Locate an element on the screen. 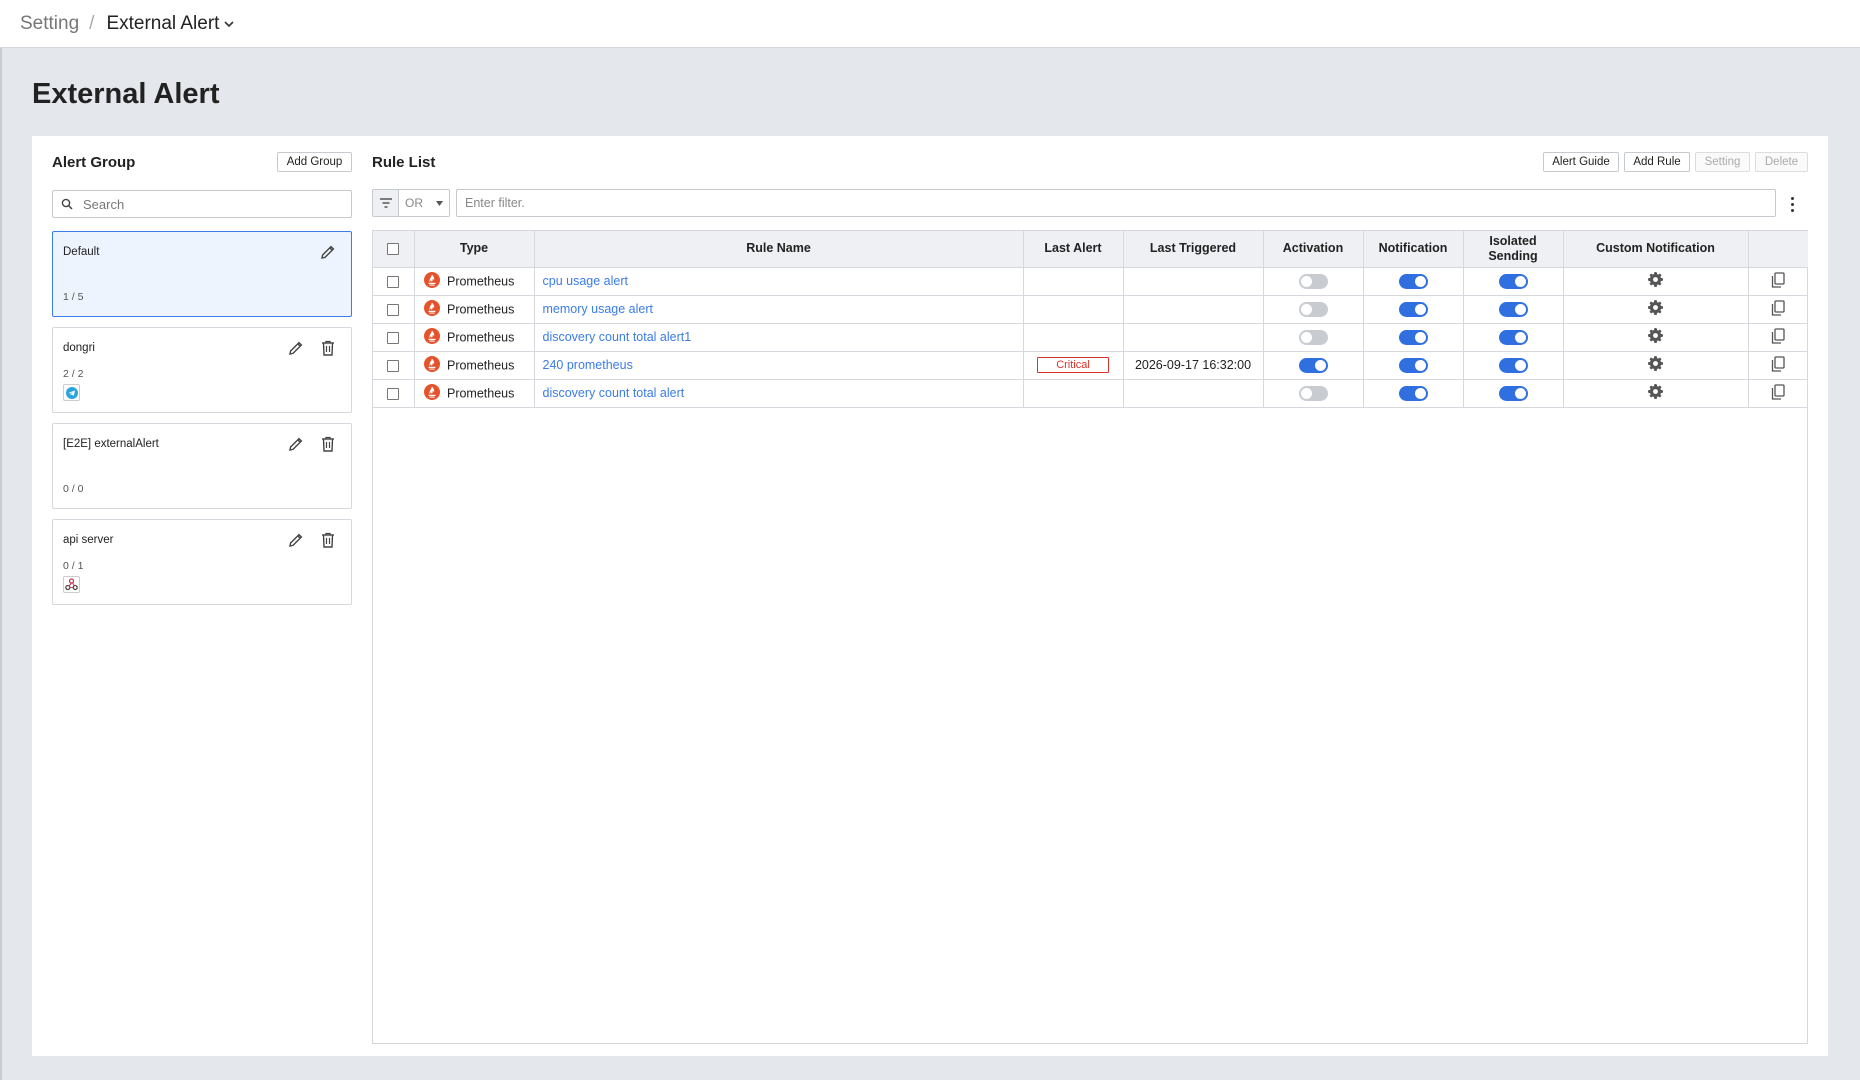 The image size is (1860, 1080). col-type: Type is located at coordinates (474, 249).